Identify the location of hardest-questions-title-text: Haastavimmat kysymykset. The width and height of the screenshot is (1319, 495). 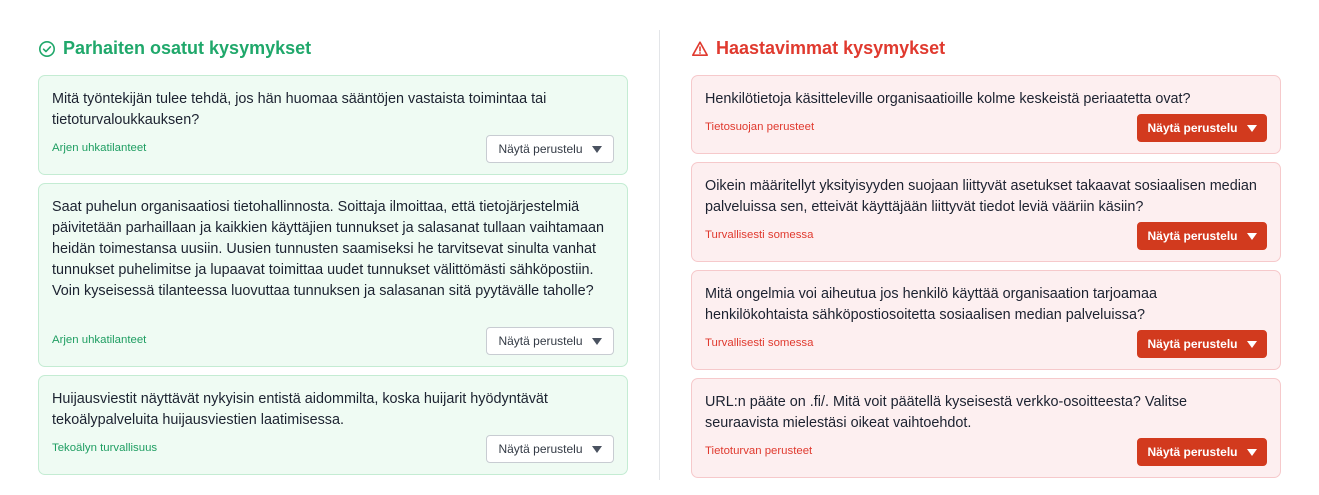
(831, 48).